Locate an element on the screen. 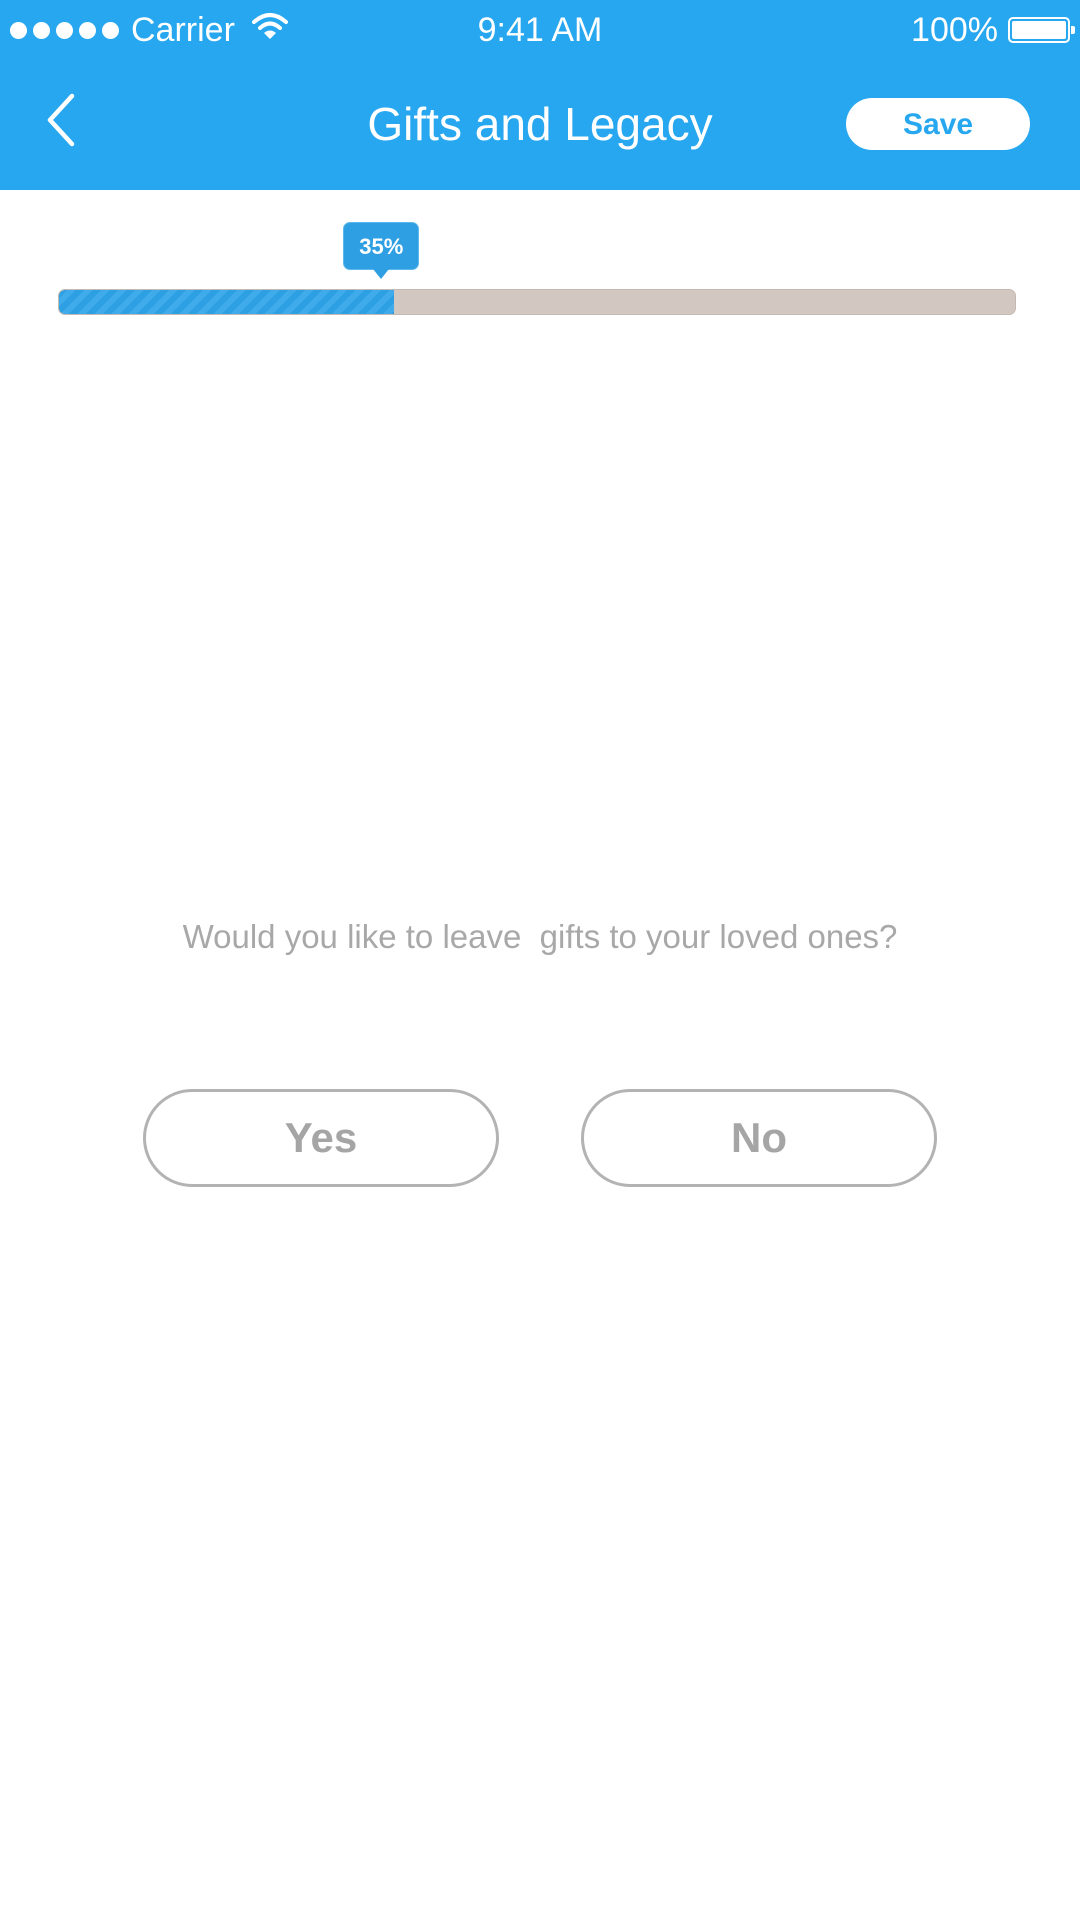 This screenshot has width=1080, height=1920. status-right: 100% is located at coordinates (993, 30).